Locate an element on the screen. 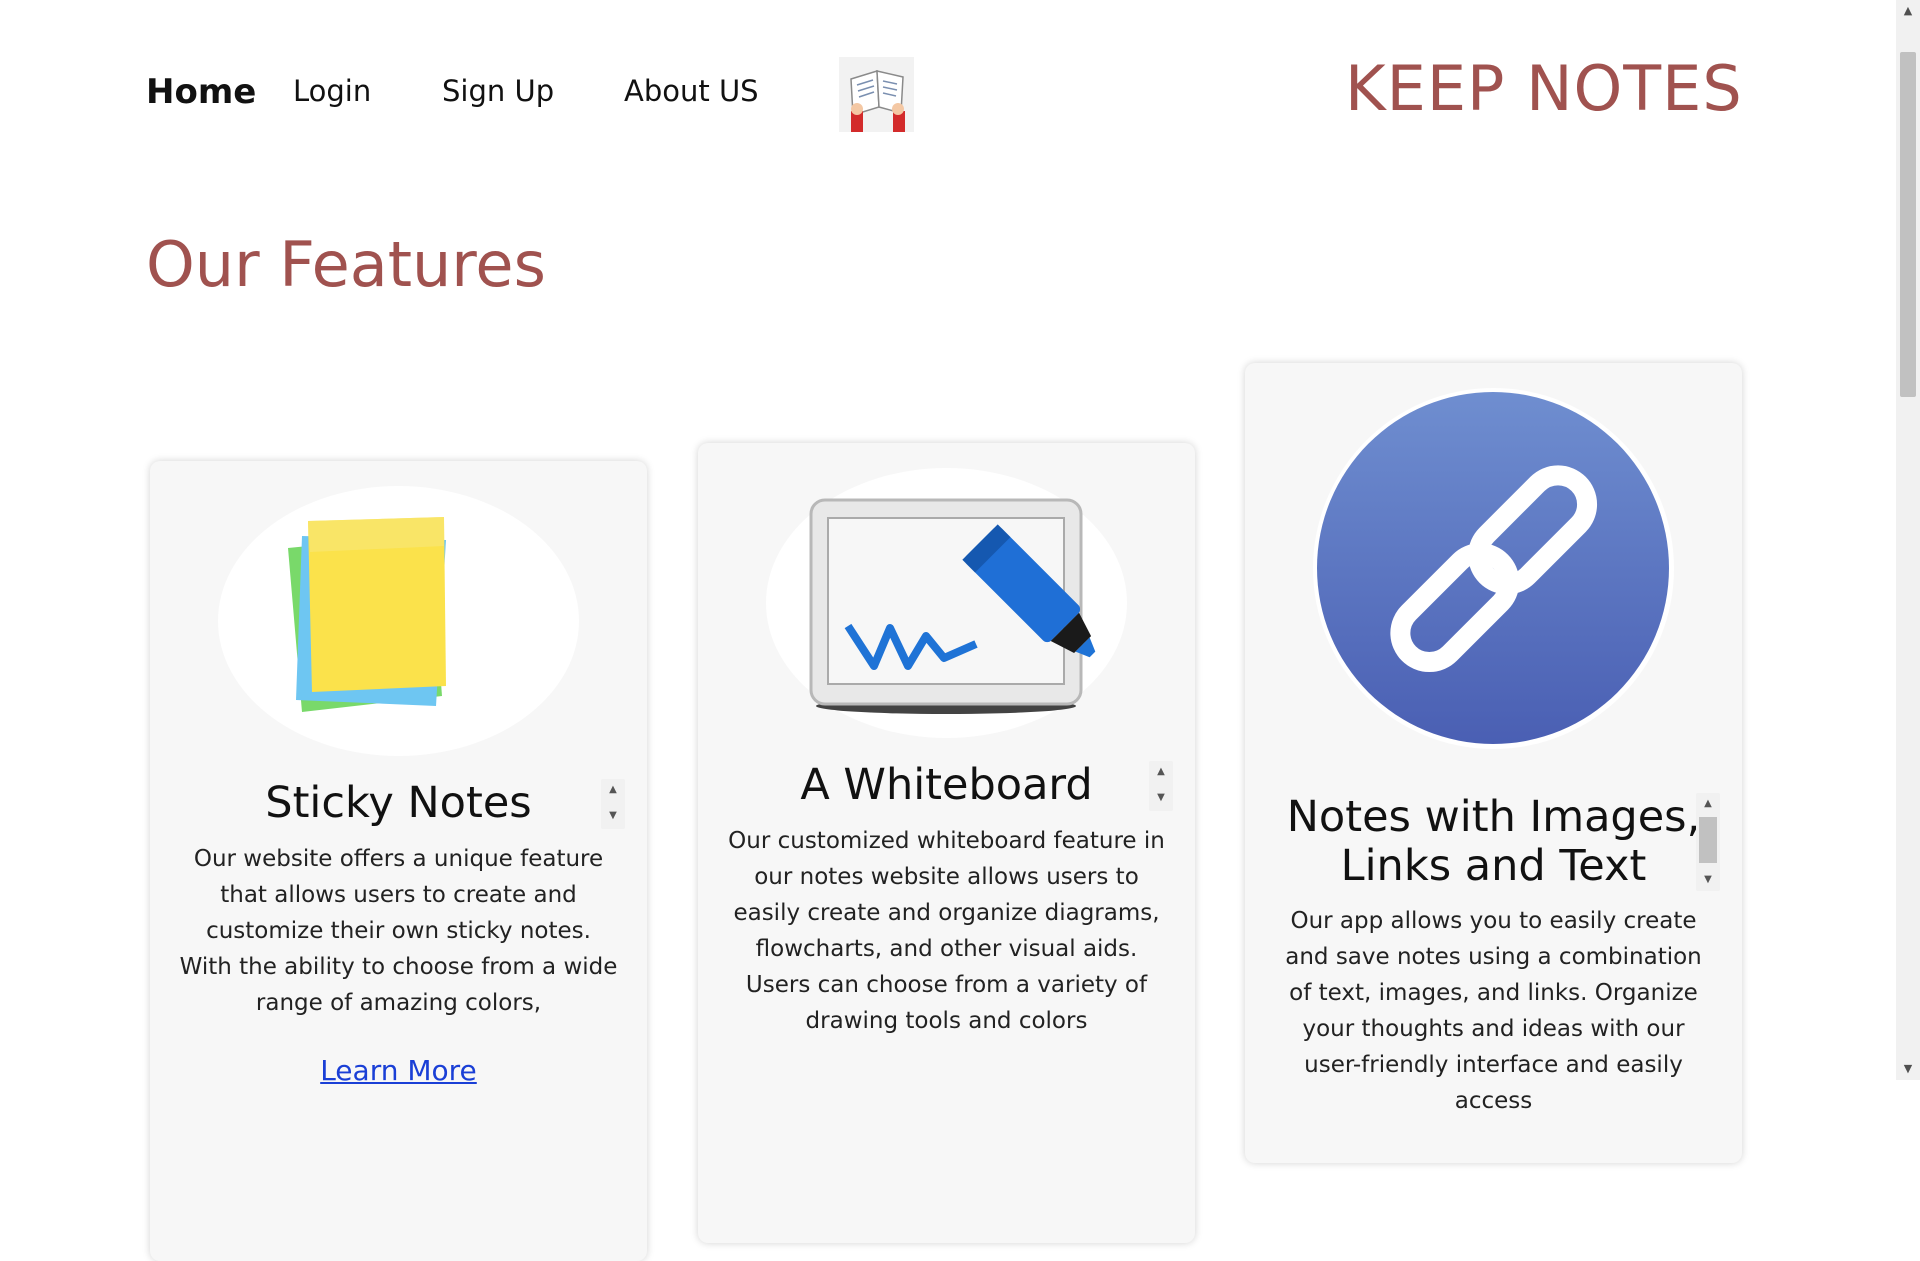 The height and width of the screenshot is (1261, 1920). nav-home-link: Home is located at coordinates (201, 92).